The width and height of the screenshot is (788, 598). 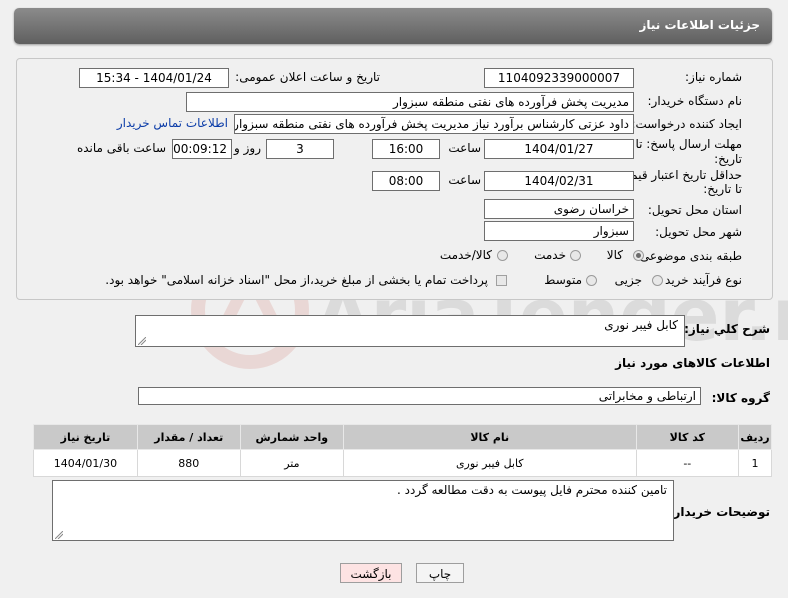 I want to click on category-option-goods: کالا, so click(x=614, y=255).